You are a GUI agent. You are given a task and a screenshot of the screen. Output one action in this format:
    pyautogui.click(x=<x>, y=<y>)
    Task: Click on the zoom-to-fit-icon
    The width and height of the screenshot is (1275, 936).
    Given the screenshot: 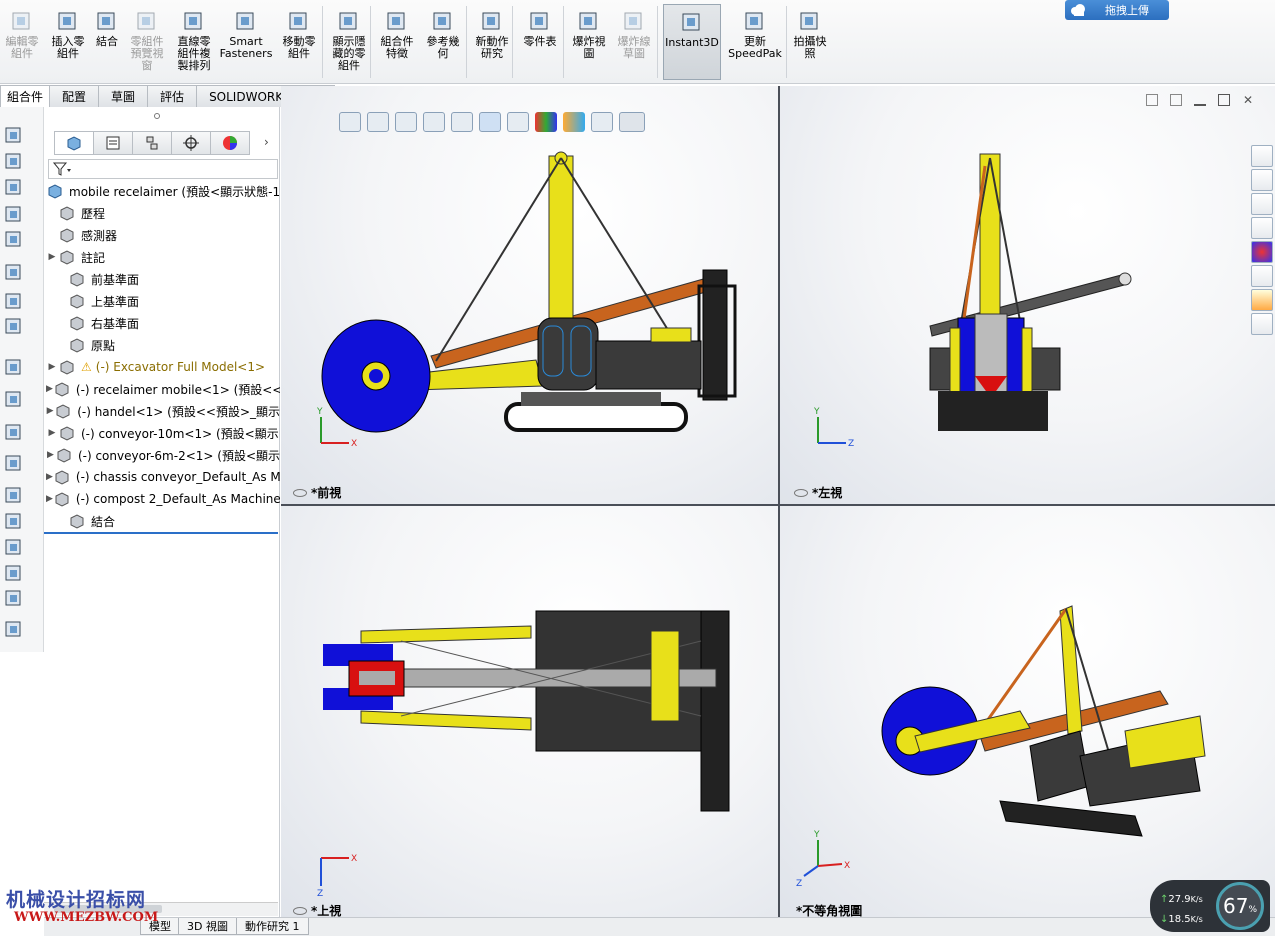 What is the action you would take?
    pyautogui.click(x=350, y=122)
    